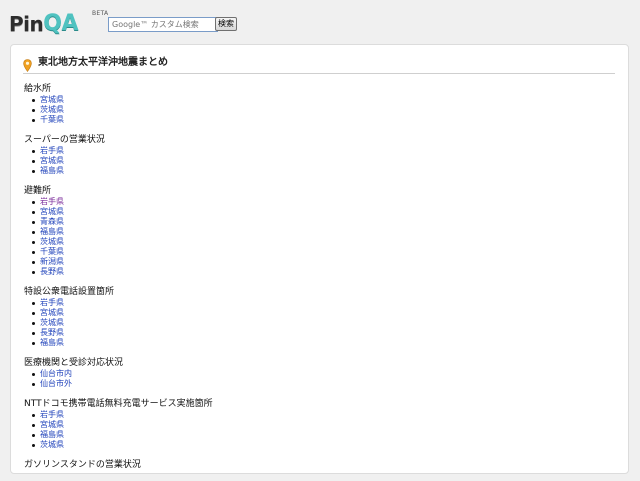  I want to click on section-link-list: 岩手県 宮城県 福島県, so click(319, 161).